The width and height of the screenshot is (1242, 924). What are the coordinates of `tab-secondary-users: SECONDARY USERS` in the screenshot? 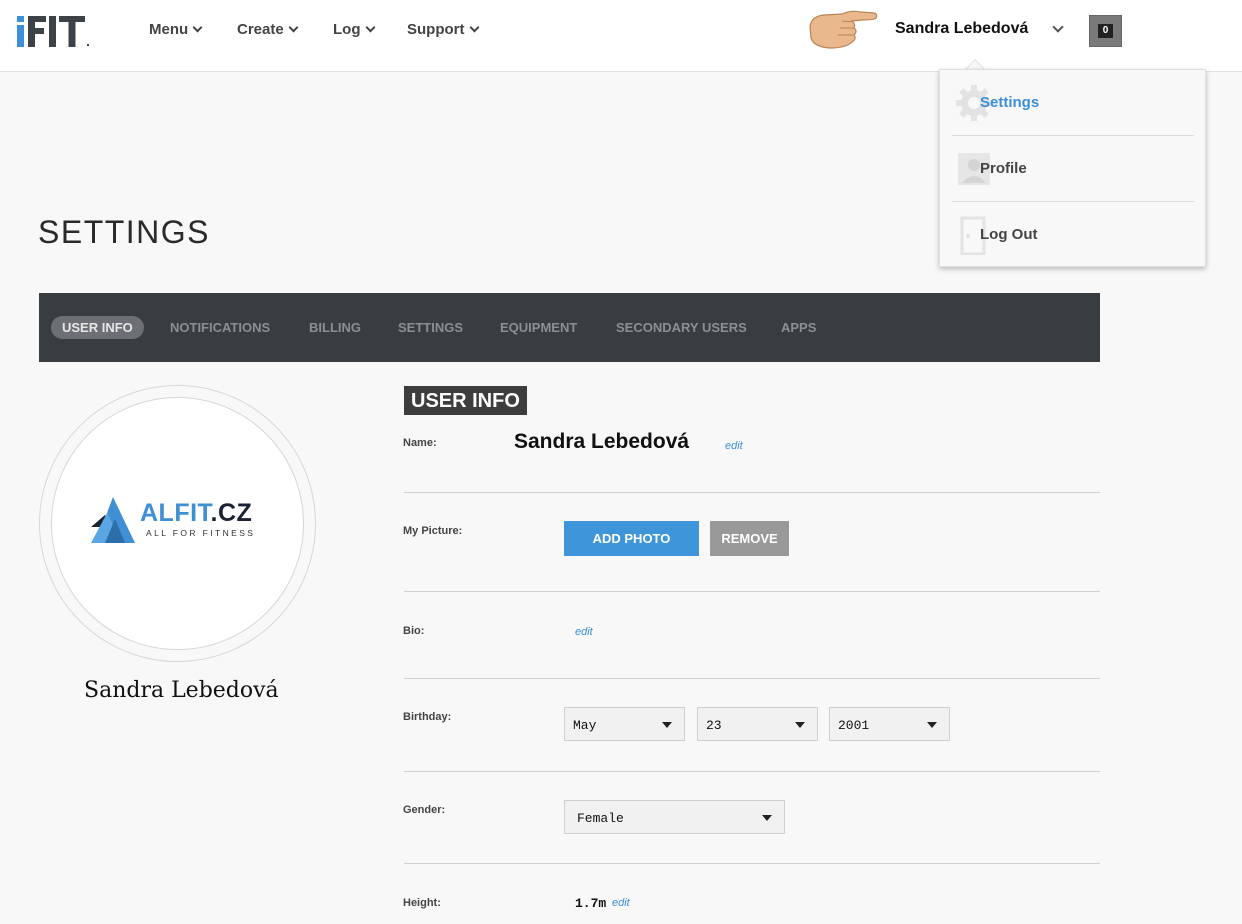 It's located at (681, 327).